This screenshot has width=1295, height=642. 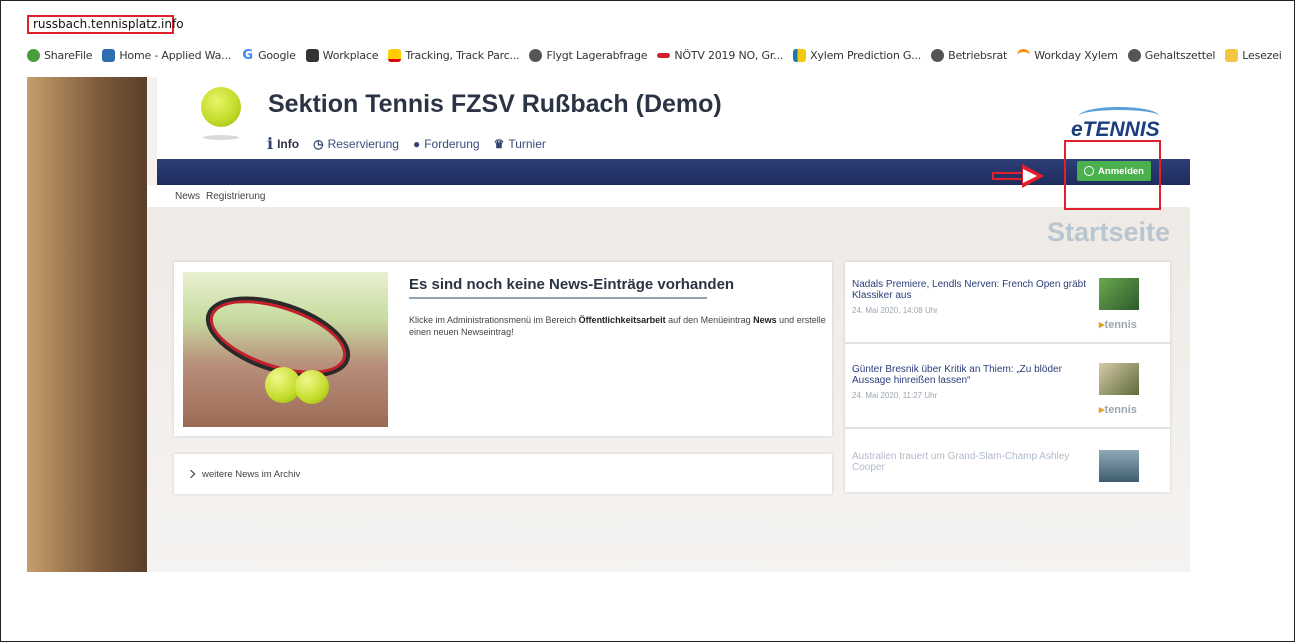 I want to click on address-bar-url: russbach.tennisplatz.info, so click(x=108, y=24).